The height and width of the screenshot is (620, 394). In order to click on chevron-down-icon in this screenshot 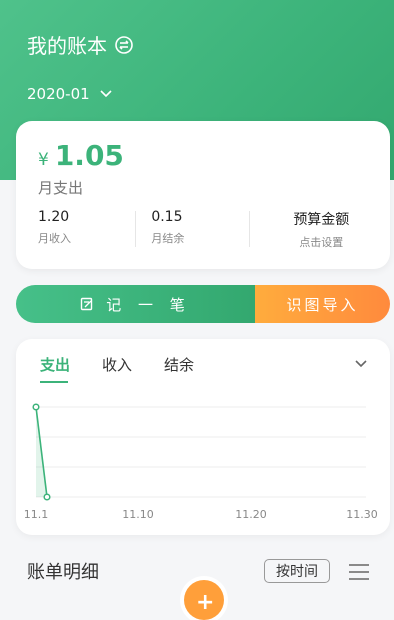, I will do `click(106, 94)`.